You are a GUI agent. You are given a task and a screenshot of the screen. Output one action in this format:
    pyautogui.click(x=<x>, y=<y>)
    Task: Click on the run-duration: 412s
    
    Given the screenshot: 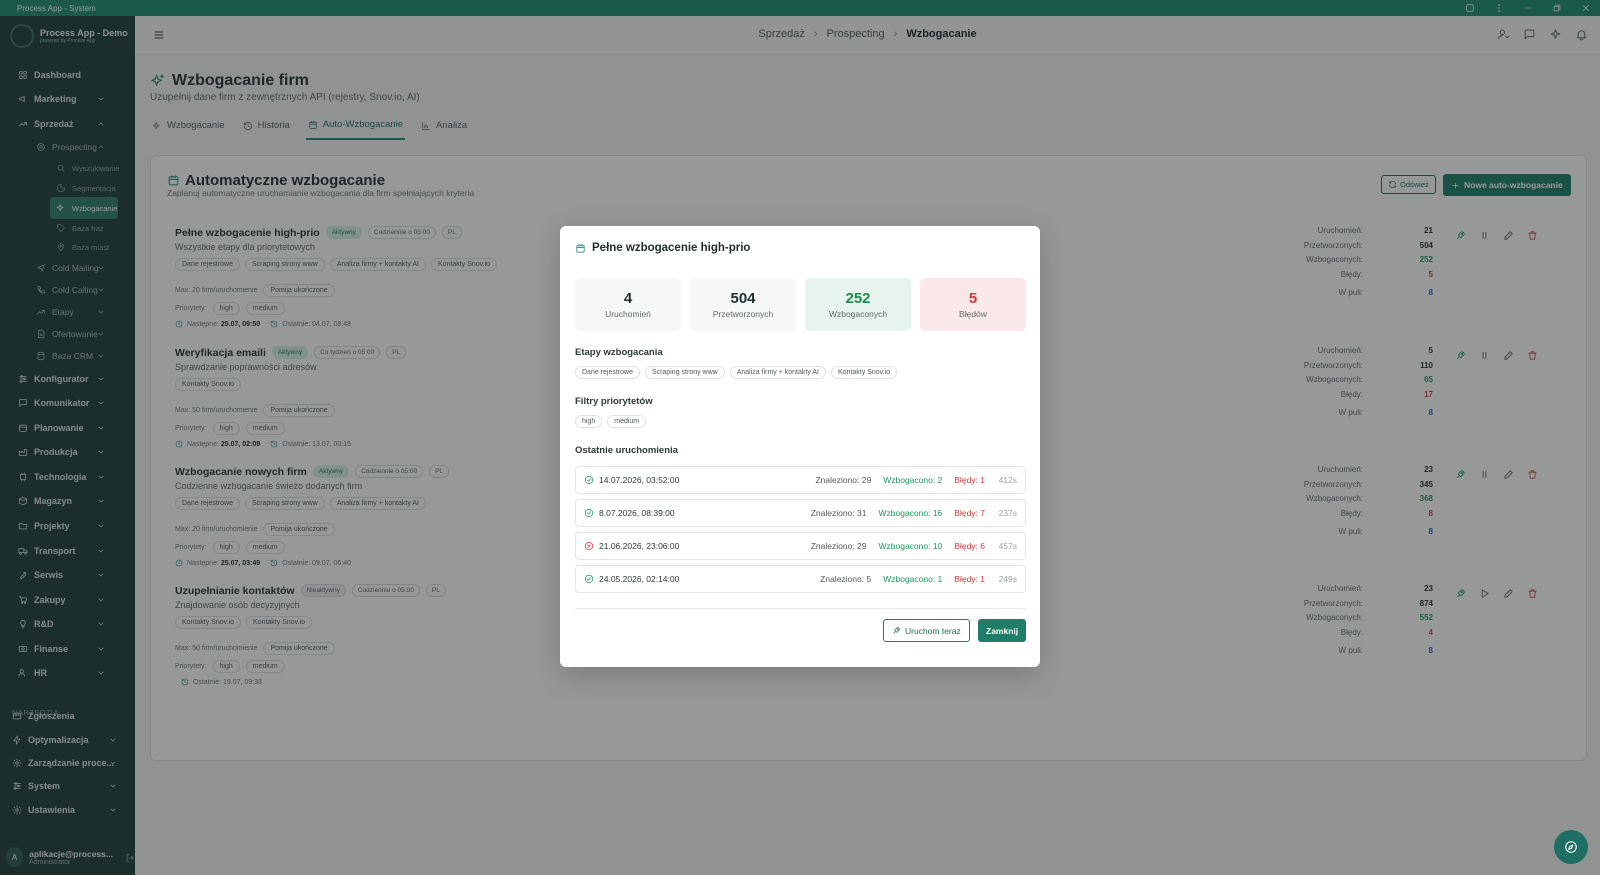 What is the action you would take?
    pyautogui.click(x=1007, y=480)
    